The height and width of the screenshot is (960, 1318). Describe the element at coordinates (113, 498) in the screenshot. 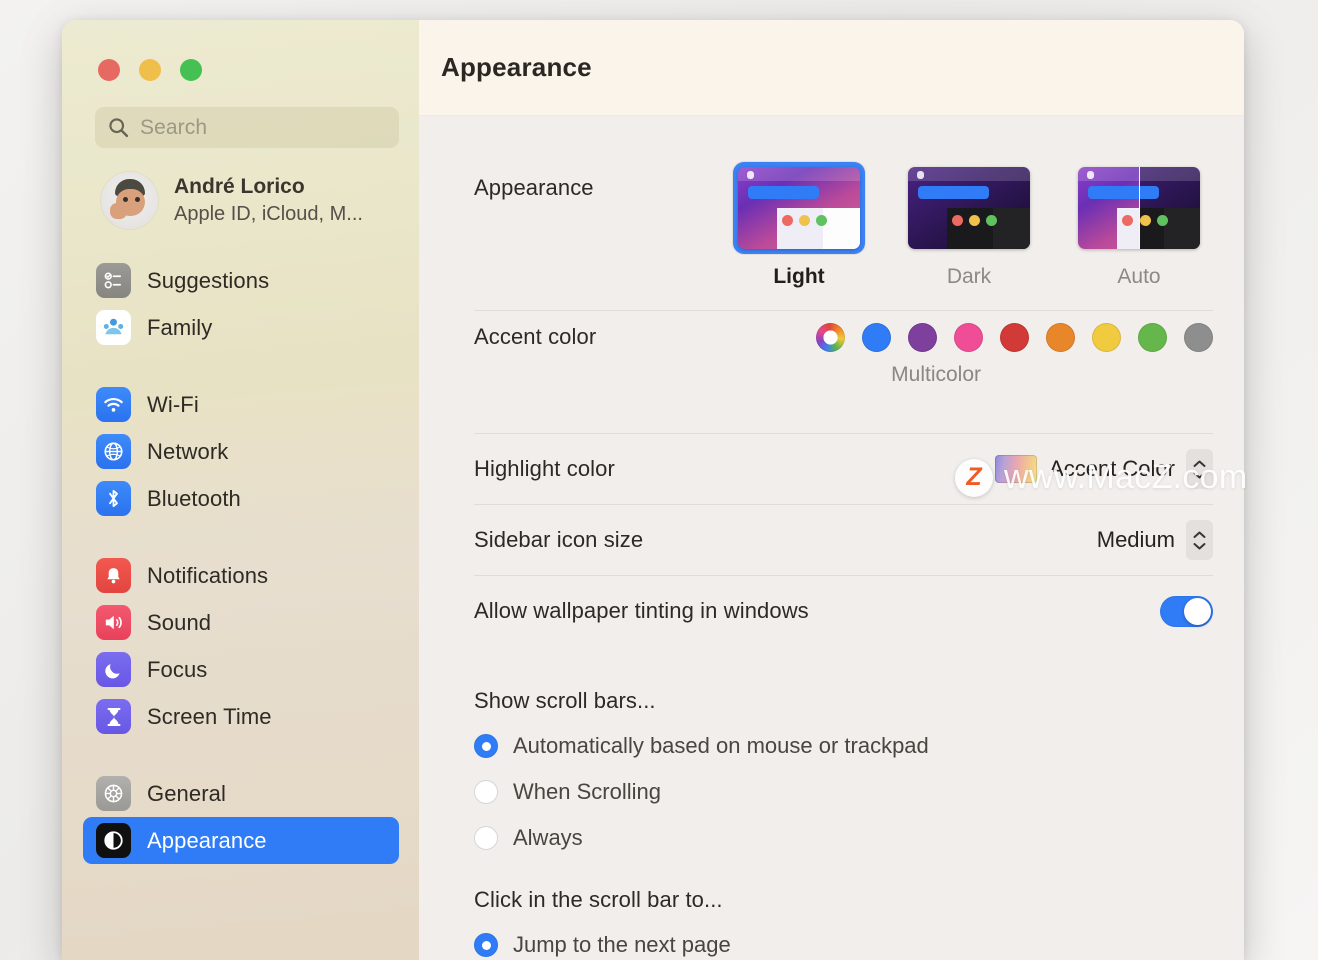

I see `bluetooth-icon` at that location.